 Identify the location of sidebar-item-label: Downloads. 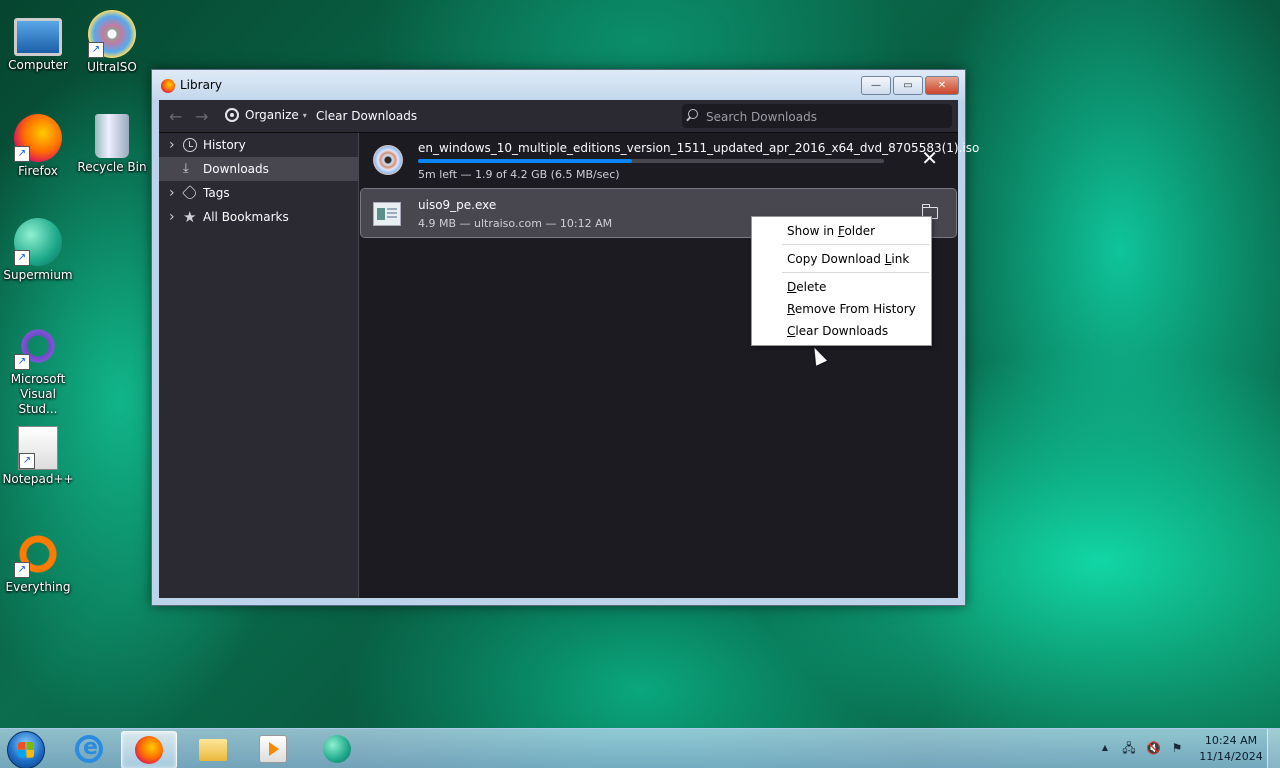
(236, 169).